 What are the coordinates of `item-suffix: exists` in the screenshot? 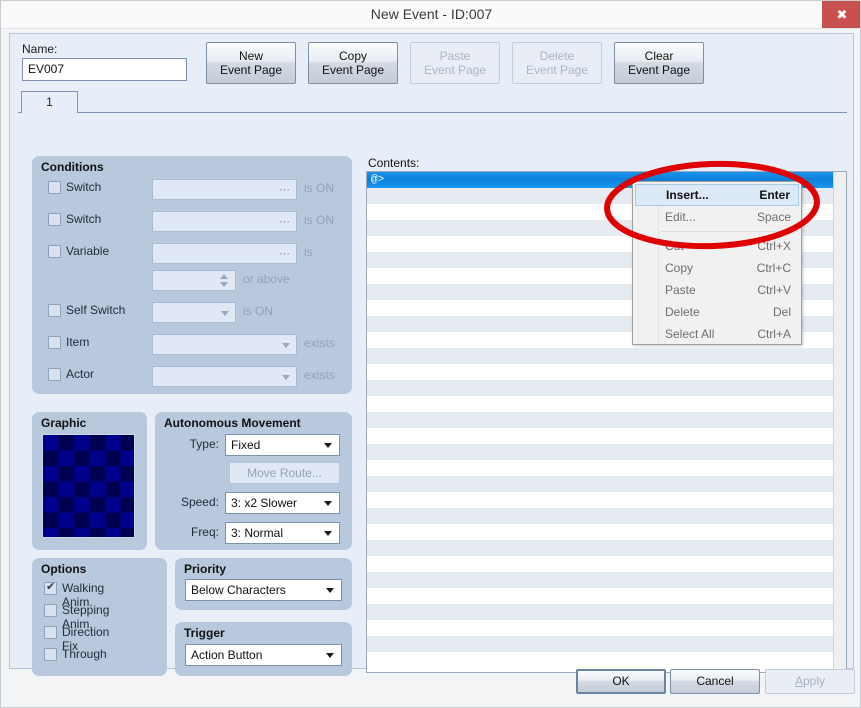 It's located at (319, 343).